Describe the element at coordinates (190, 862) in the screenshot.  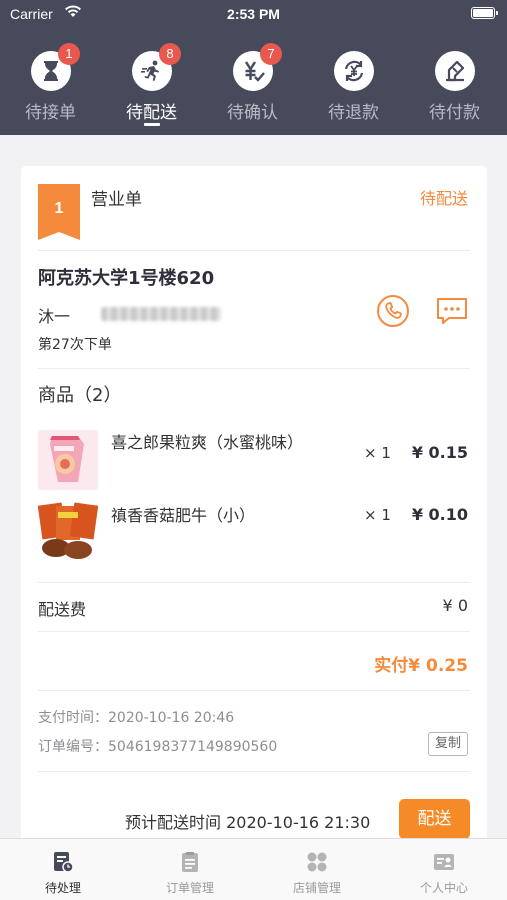
I see `orders-icon` at that location.